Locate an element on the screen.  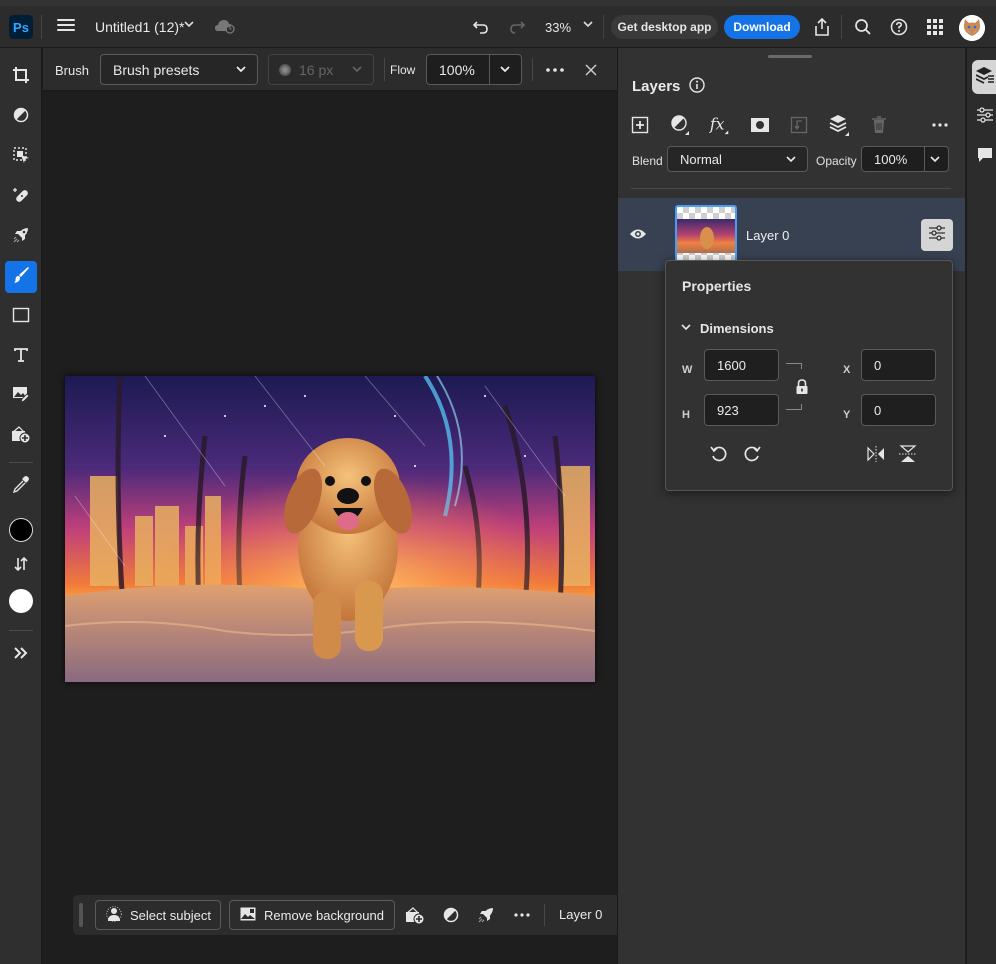
brush-presets-dropdown: Brush presets is located at coordinates (179, 69).